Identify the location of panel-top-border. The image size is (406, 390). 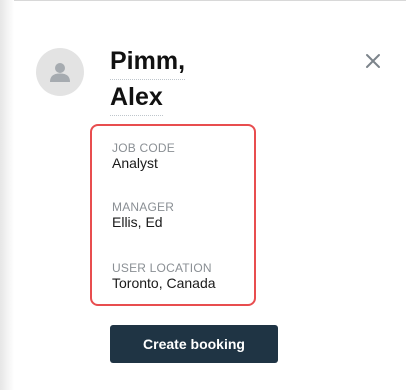
(203, 0).